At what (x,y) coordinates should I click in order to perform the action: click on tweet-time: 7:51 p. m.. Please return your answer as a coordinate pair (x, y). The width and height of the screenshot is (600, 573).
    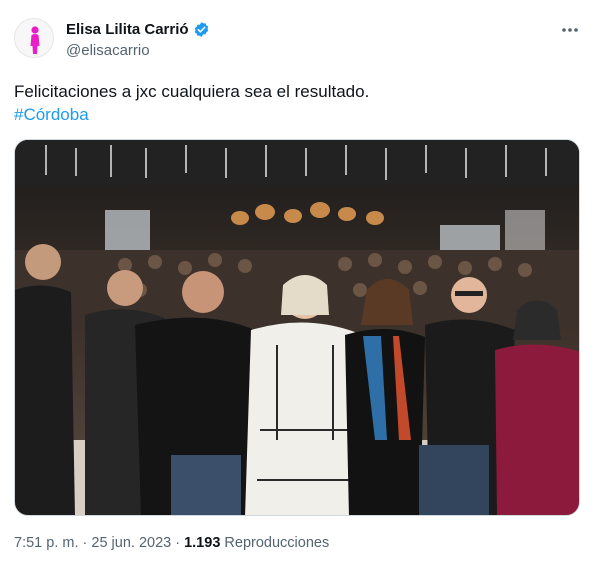
    Looking at the image, I should click on (46, 543).